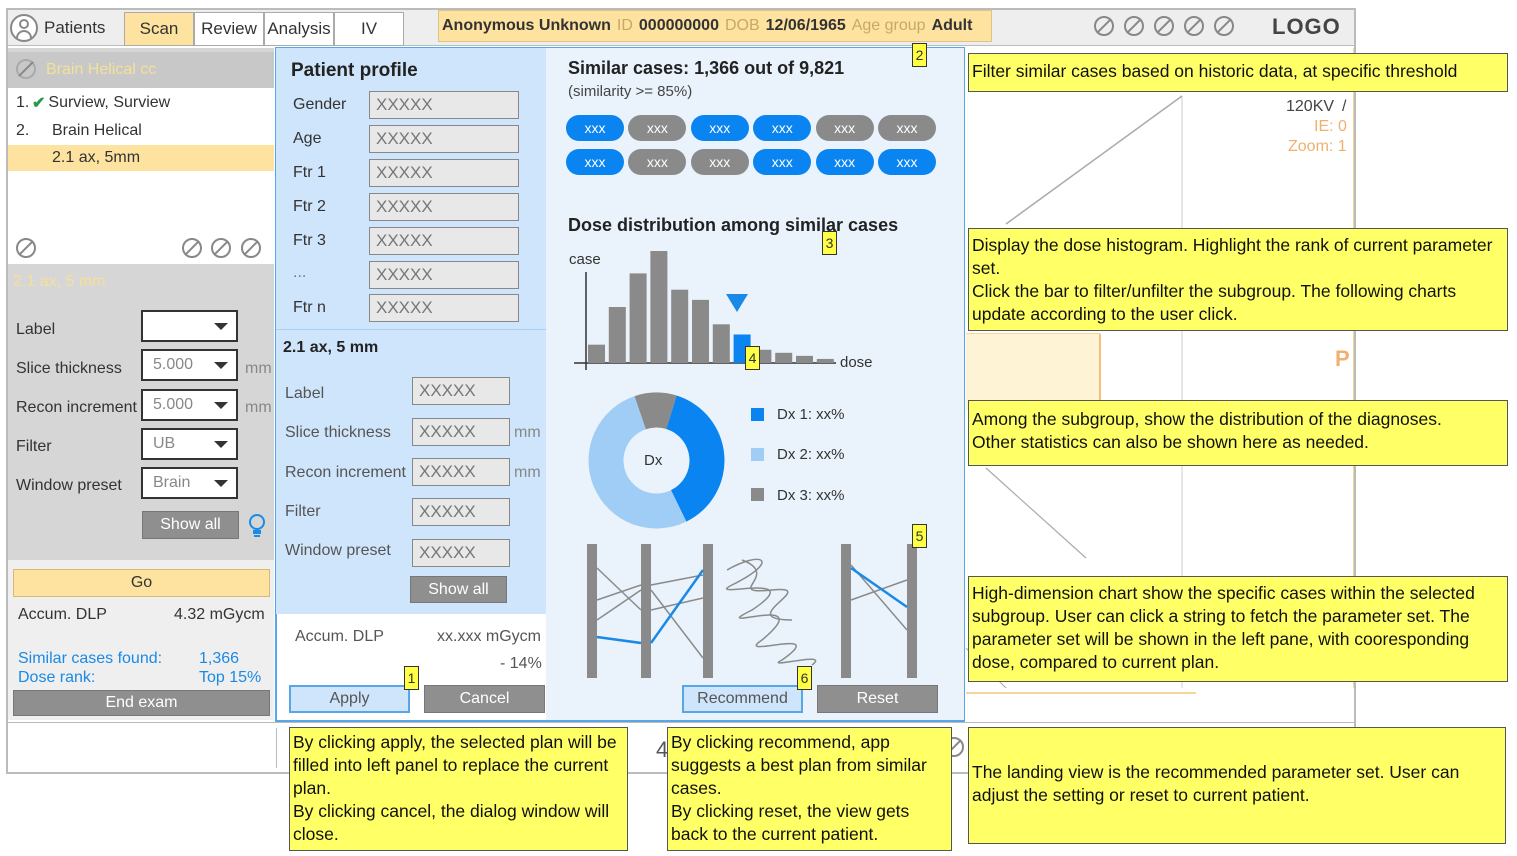 This screenshot has width=1517, height=856. Describe the element at coordinates (752, 610) in the screenshot. I see `parallel-coordinates-chart` at that location.